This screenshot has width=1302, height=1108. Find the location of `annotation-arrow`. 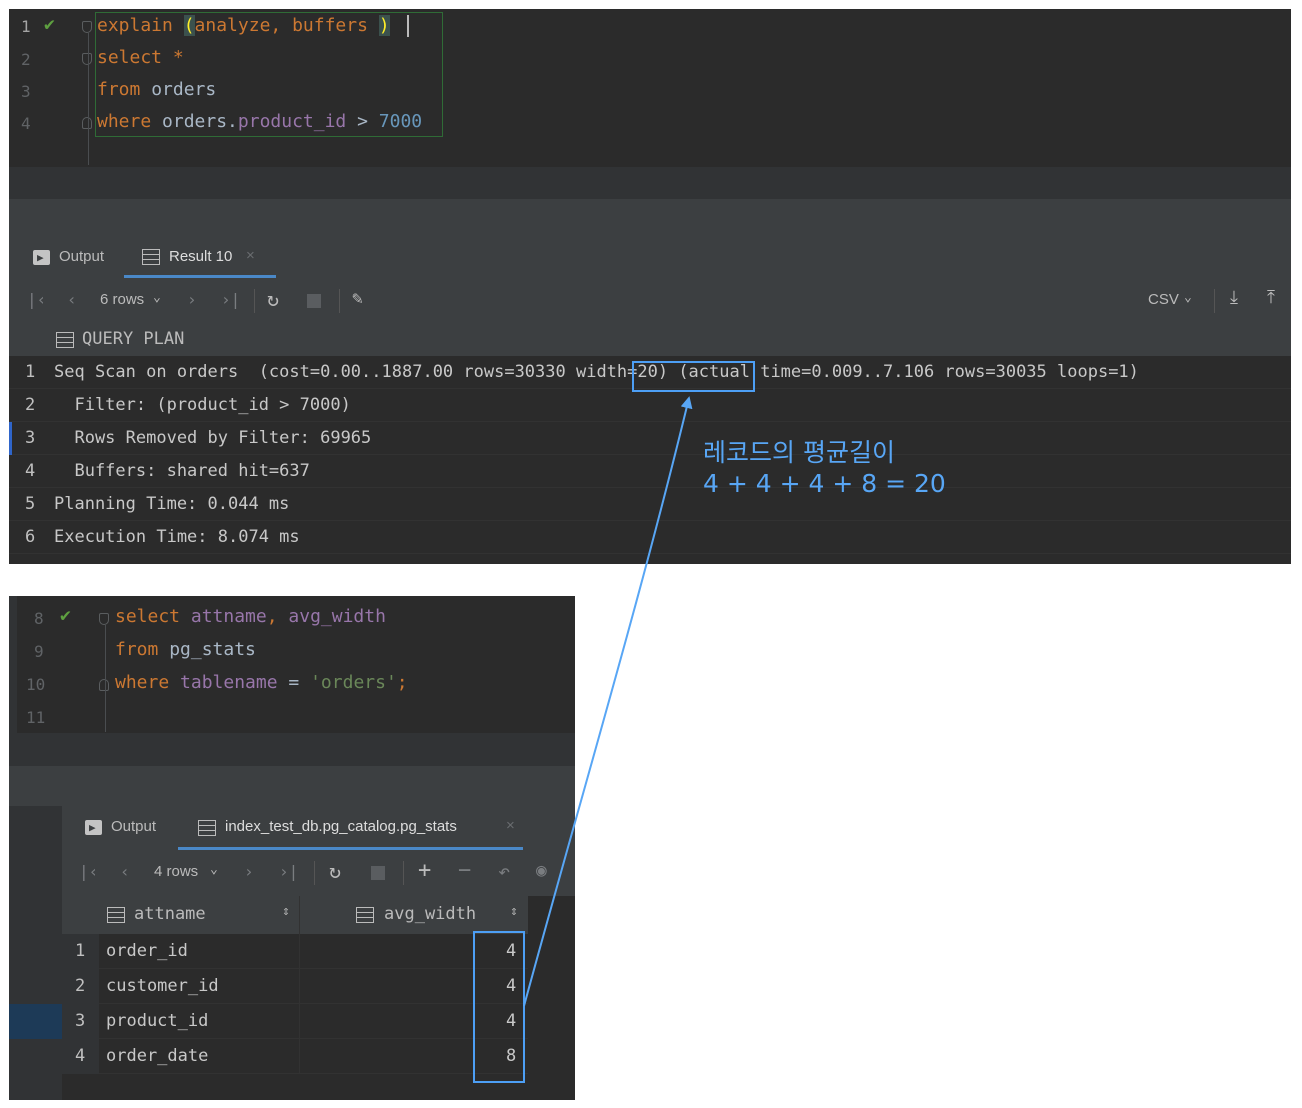

annotation-arrow is located at coordinates (608, 701).